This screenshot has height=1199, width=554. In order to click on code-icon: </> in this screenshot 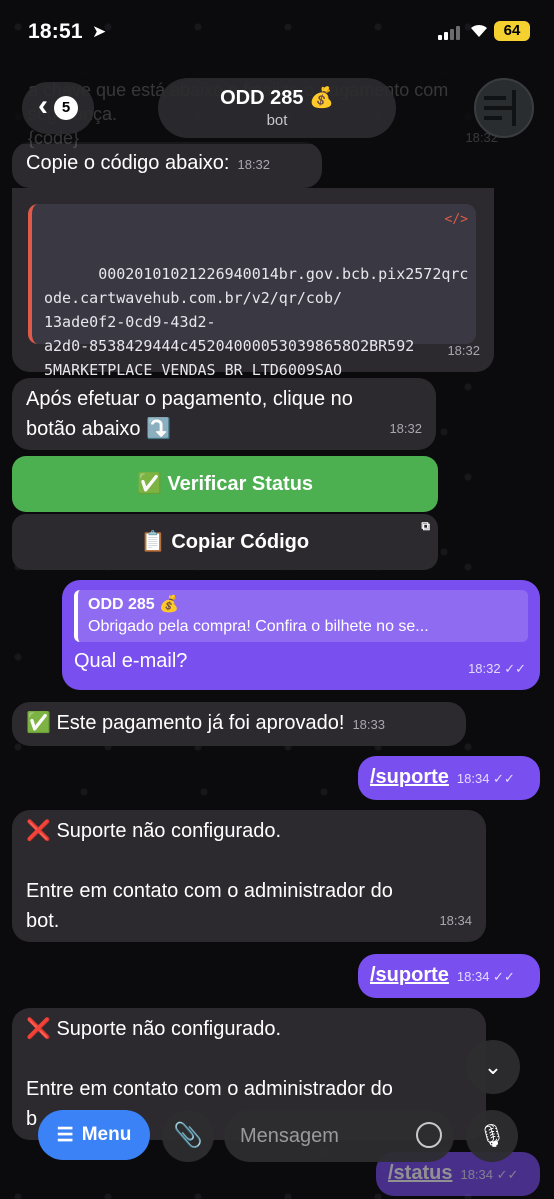, I will do `click(456, 219)`.